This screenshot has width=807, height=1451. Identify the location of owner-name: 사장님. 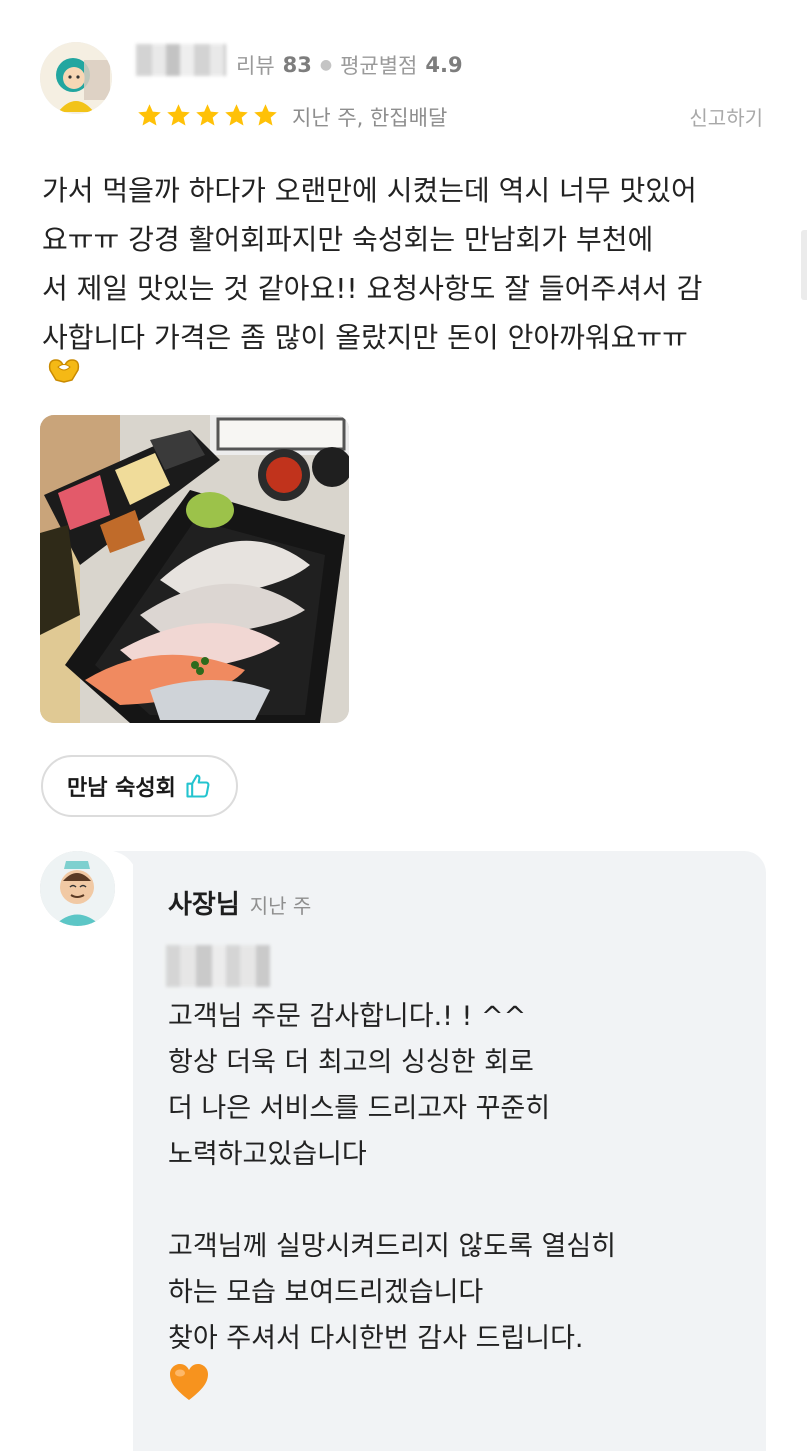
(204, 905).